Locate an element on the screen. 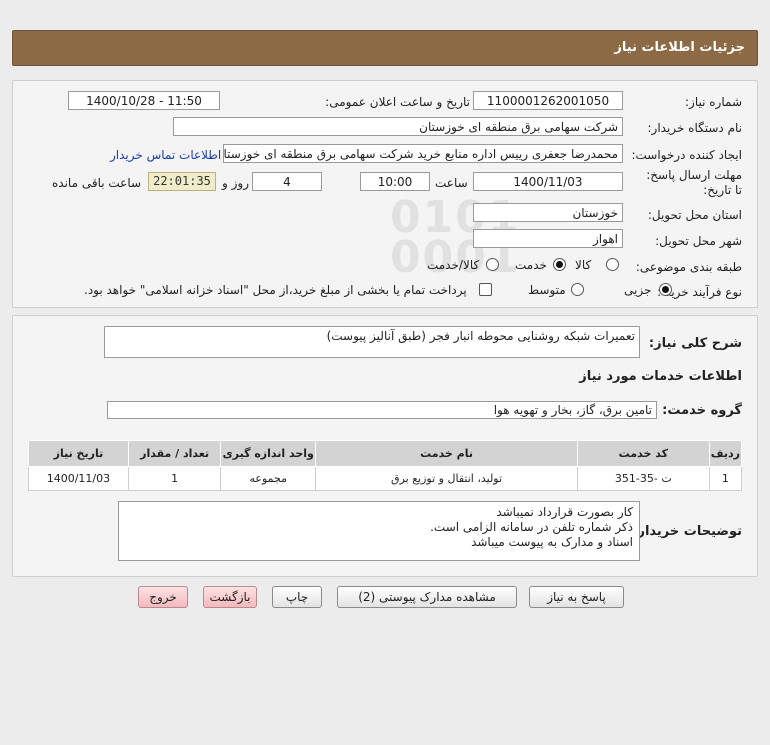 The image size is (770, 745). remaining-time-label: ساعت باقی مانده is located at coordinates (97, 183).